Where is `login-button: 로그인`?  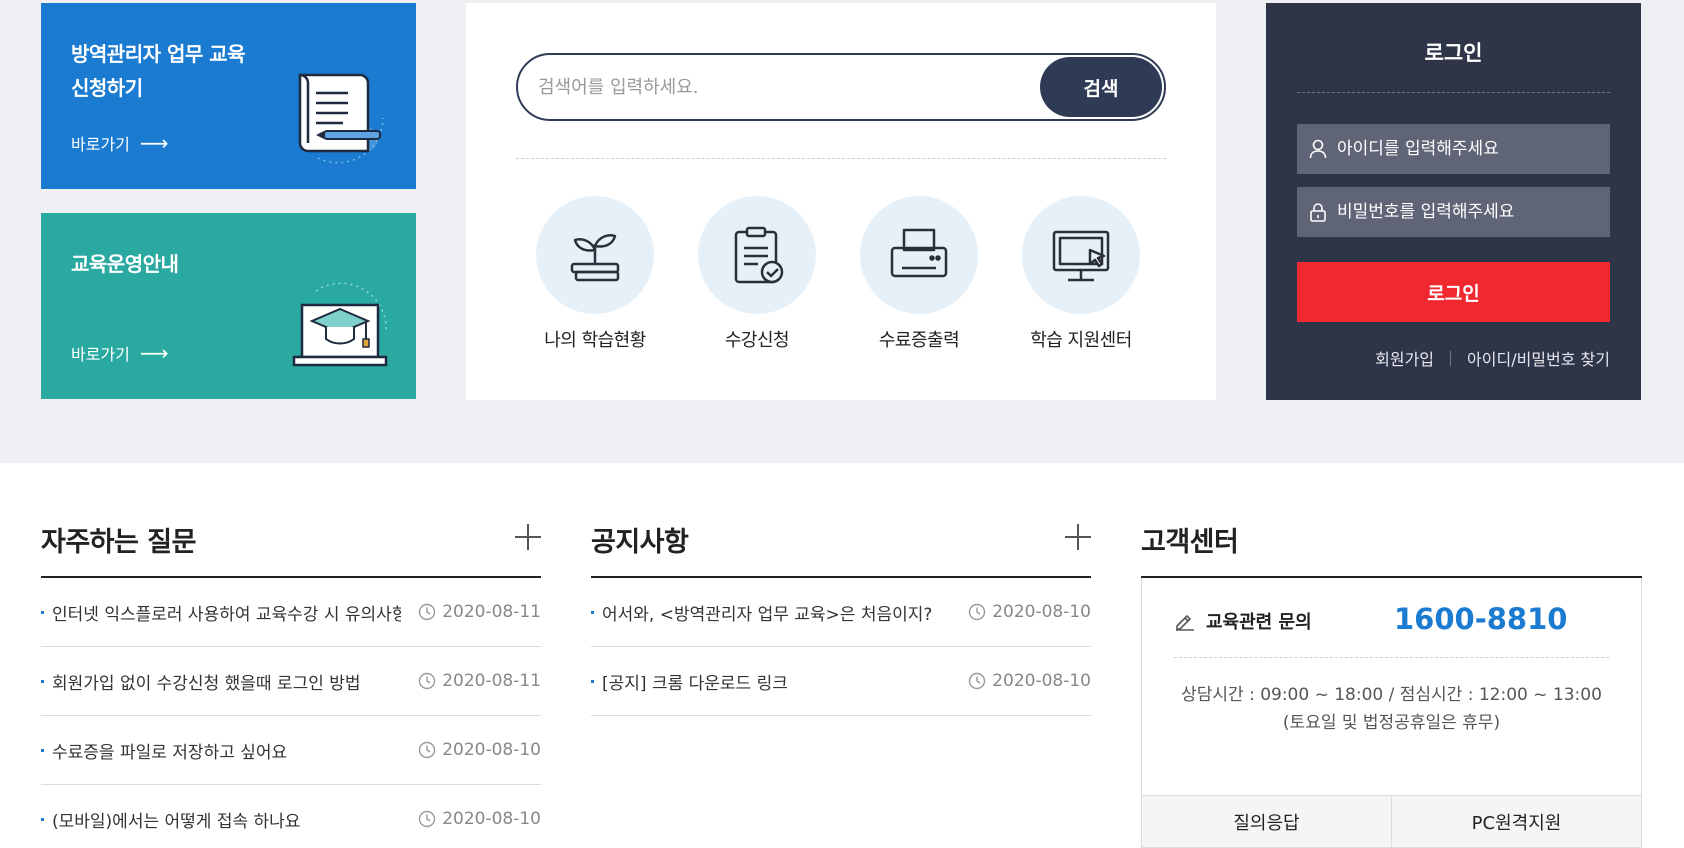 login-button: 로그인 is located at coordinates (1453, 292).